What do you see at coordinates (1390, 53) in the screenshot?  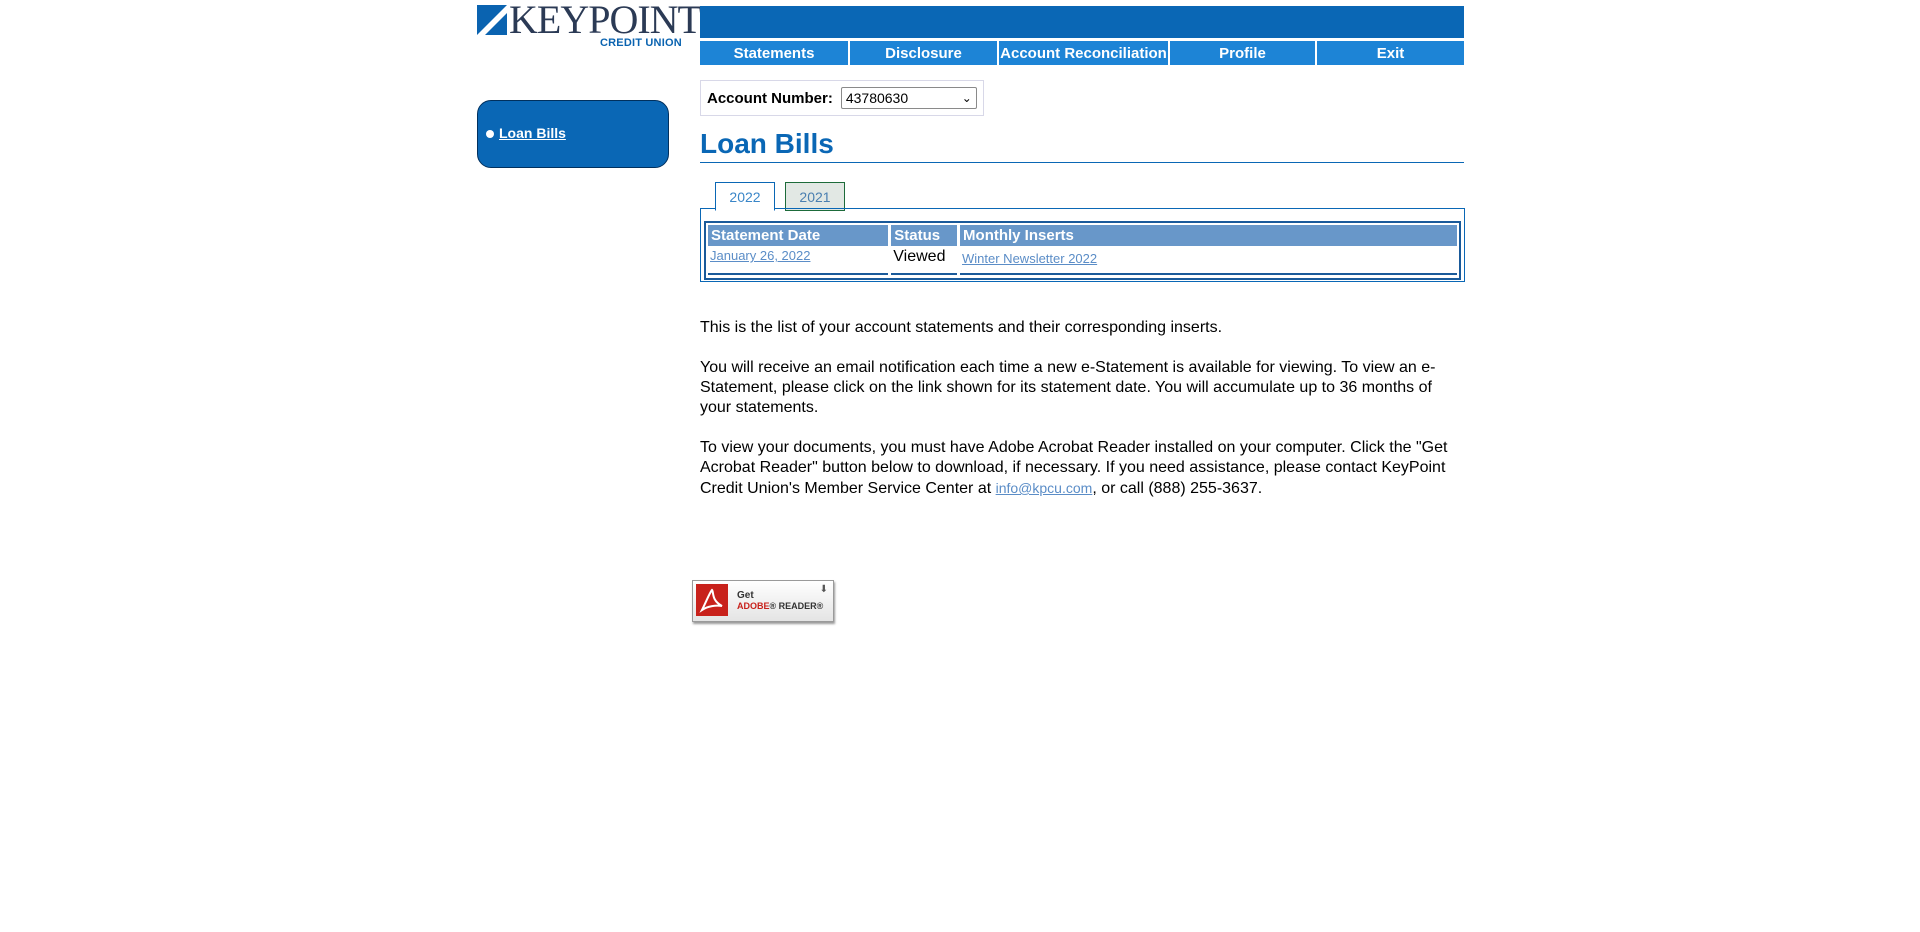 I see `nav-exit: Exit` at bounding box center [1390, 53].